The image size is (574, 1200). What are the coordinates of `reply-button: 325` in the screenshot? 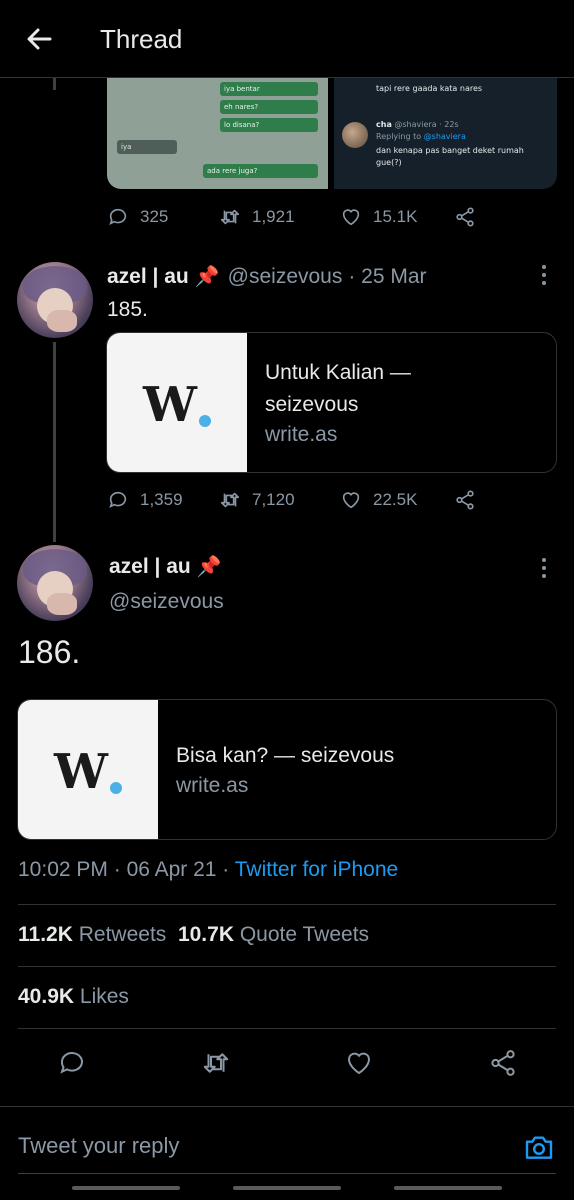 It's located at (163, 217).